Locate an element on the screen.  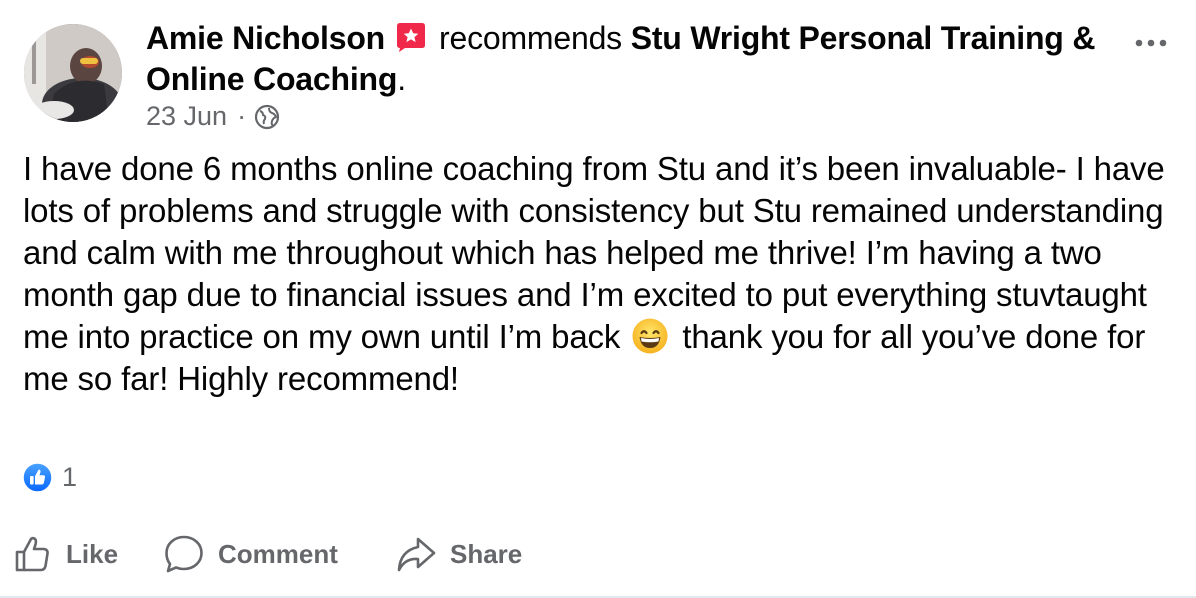
share-label: Share is located at coordinates (486, 553).